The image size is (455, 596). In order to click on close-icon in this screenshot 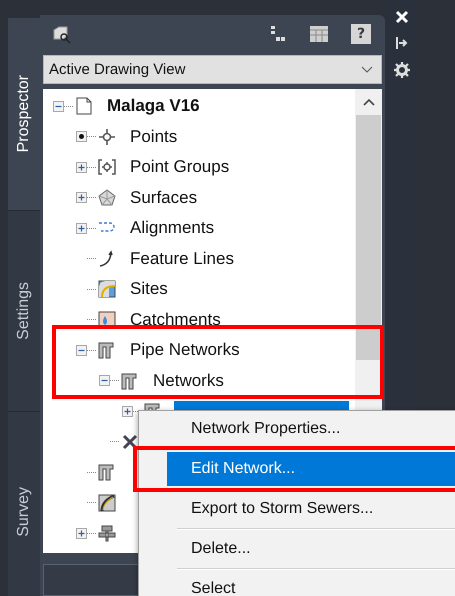, I will do `click(402, 17)`.